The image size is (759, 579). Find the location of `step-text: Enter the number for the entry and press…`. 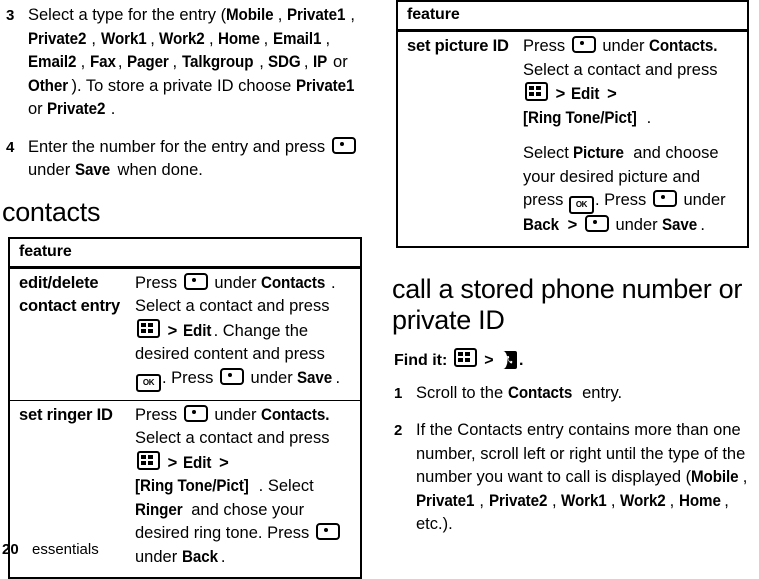

step-text: Enter the number for the entry and press… is located at coordinates (204, 159).